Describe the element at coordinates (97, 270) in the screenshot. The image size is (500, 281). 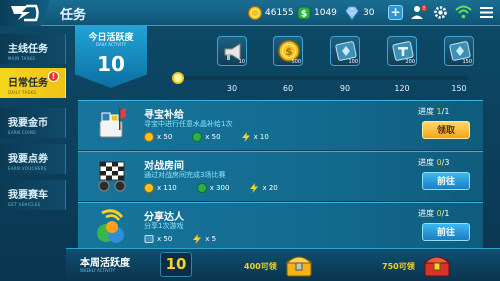
I see `weekly-activity-subtitle: WEEKLY ACTIVITY` at that location.